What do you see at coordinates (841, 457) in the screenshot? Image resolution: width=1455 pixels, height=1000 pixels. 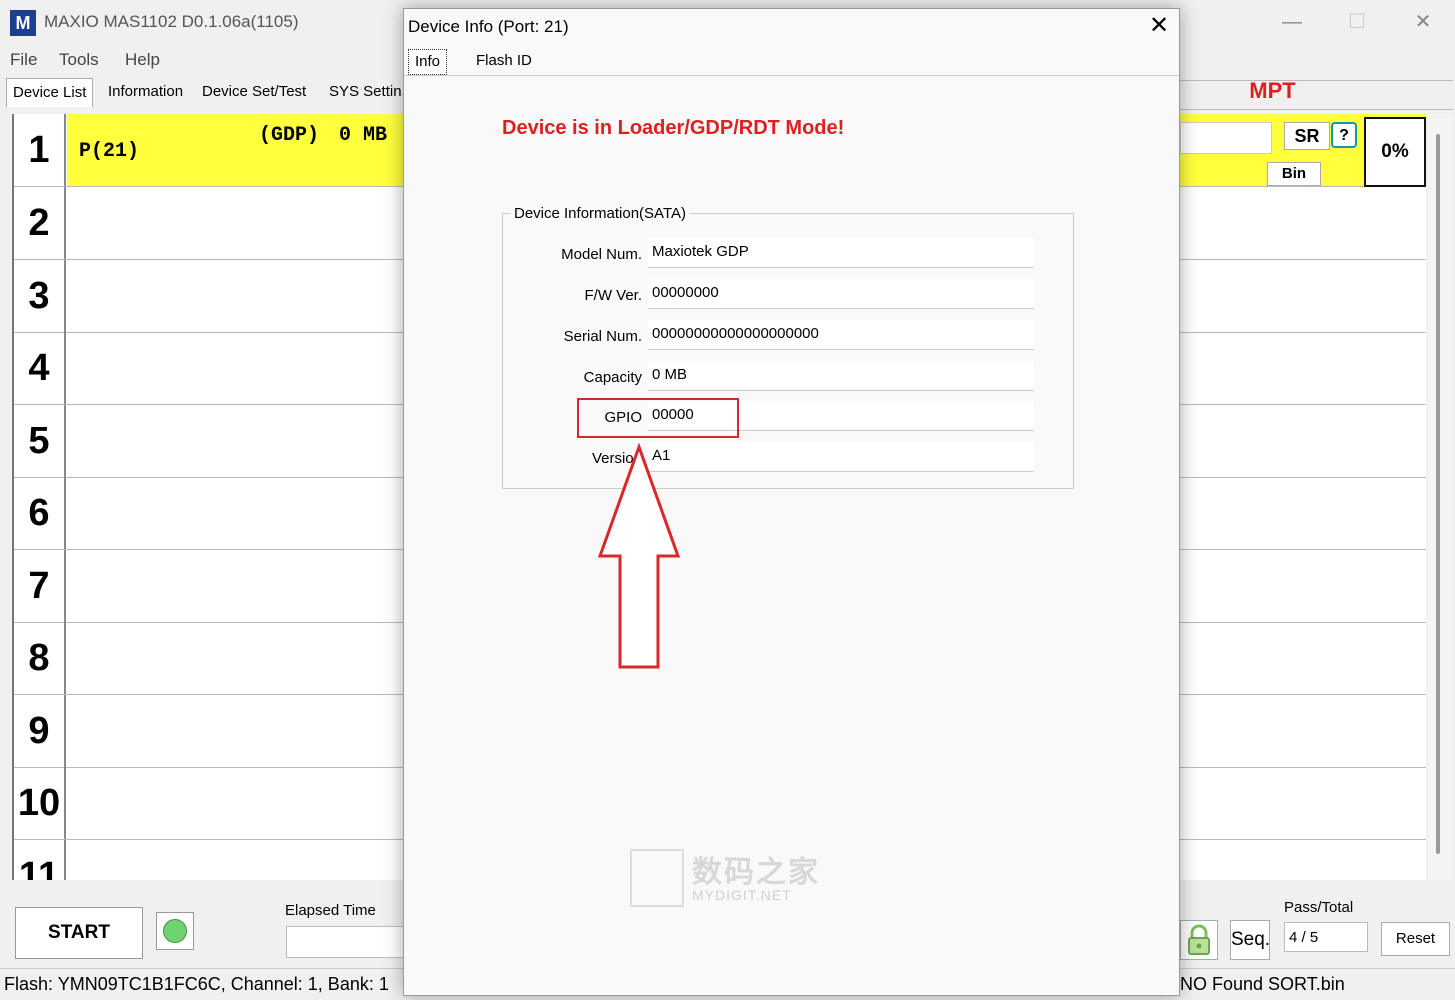 I see `field-value: A1` at bounding box center [841, 457].